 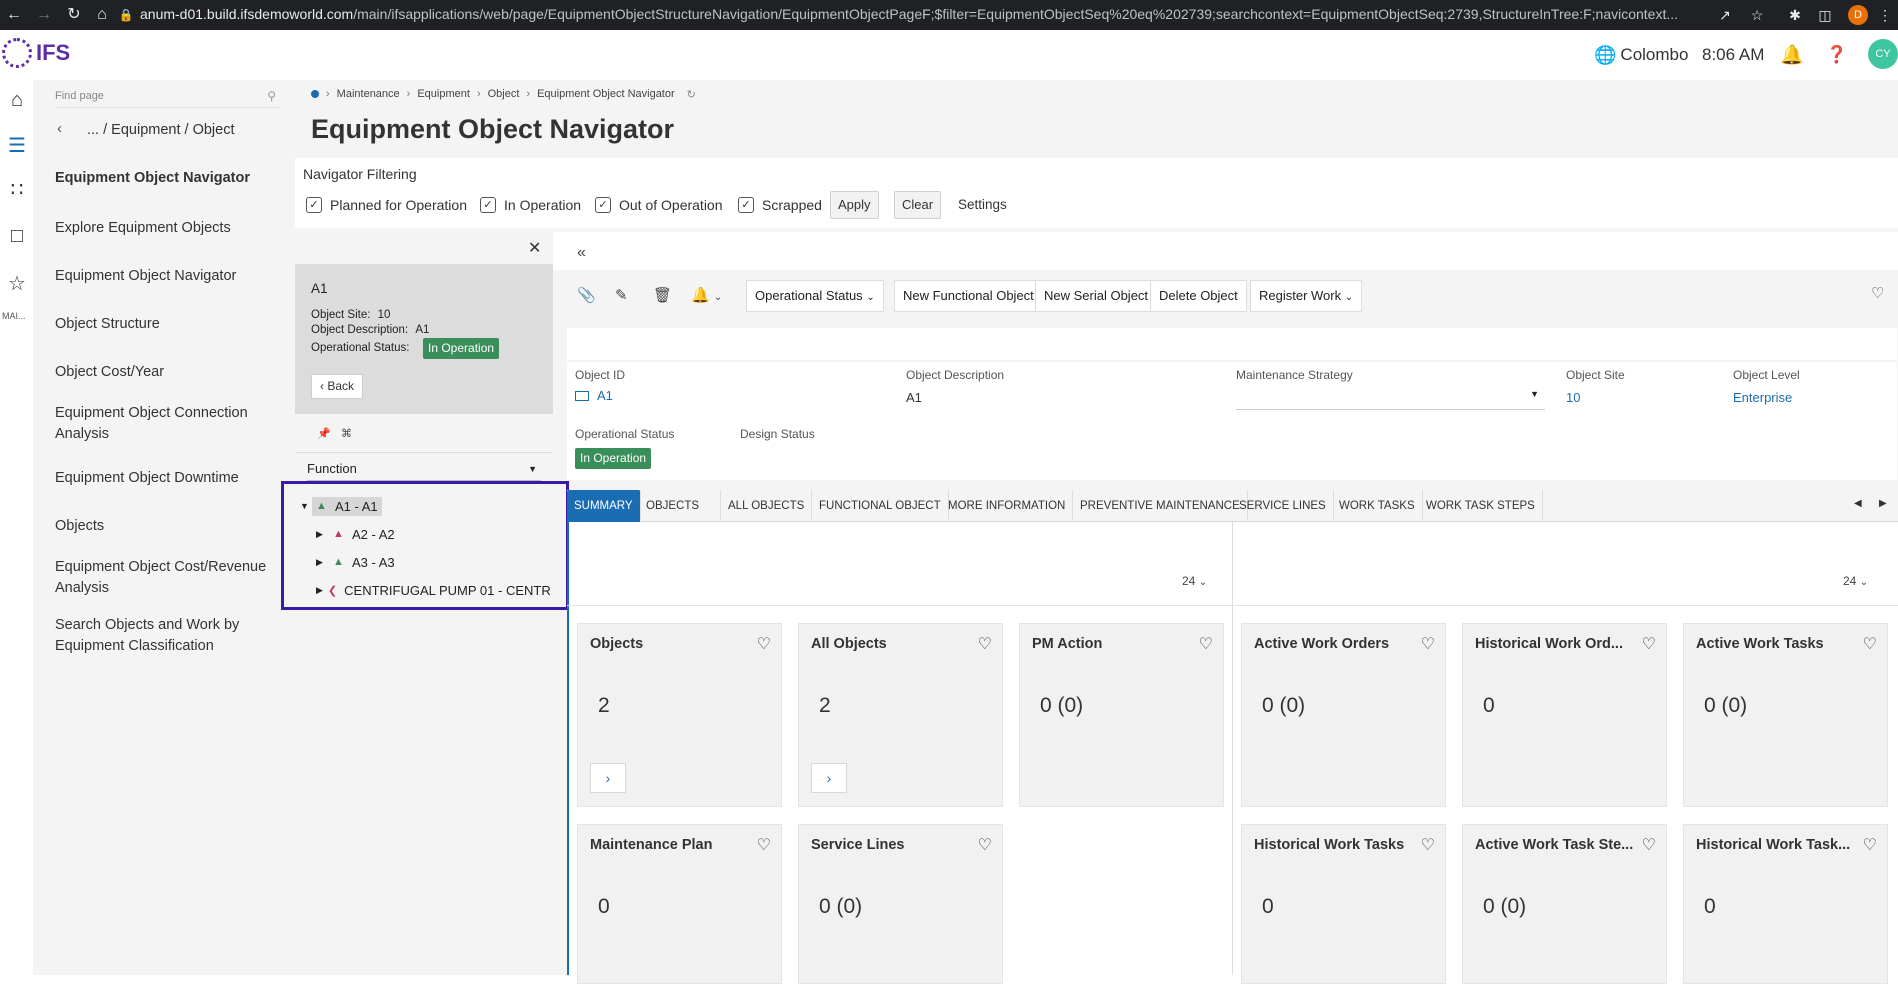 What do you see at coordinates (170, 178) in the screenshot?
I see `nav-item-equipment-object-navigator-active: Equipment Object Navigator` at bounding box center [170, 178].